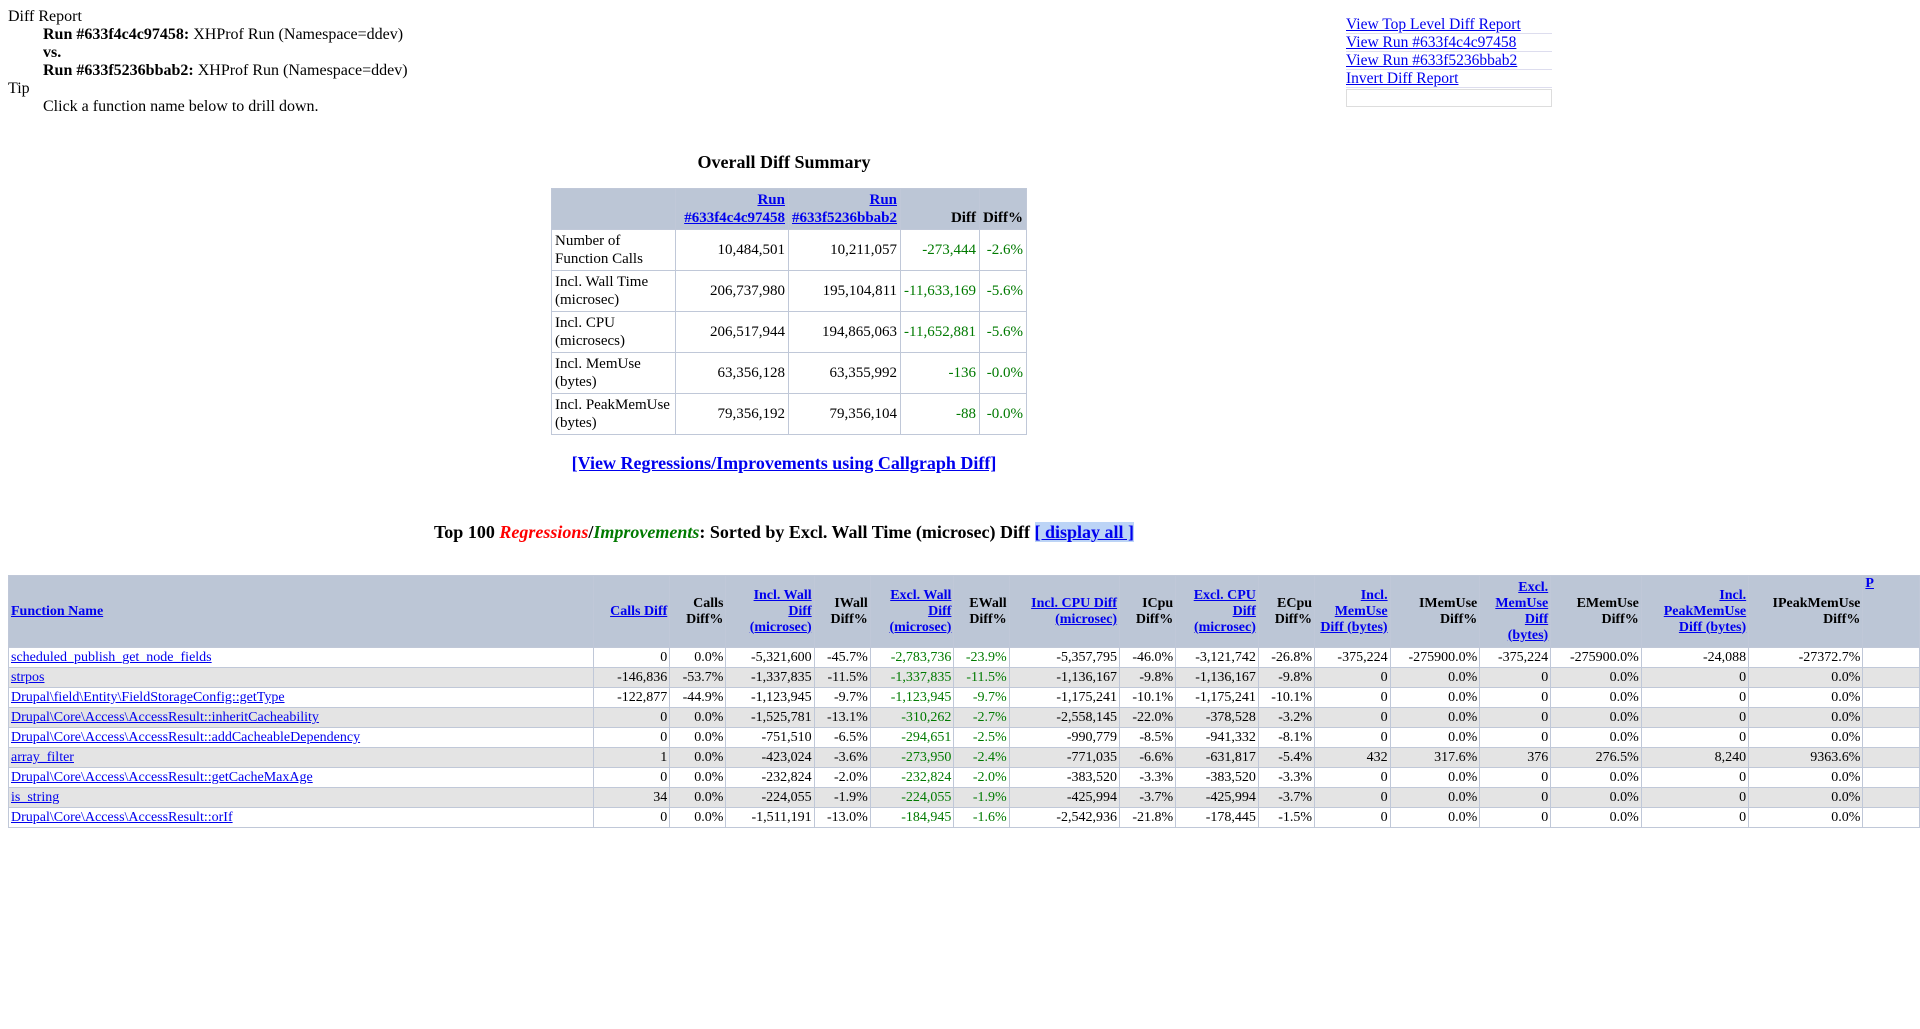 This screenshot has height=1029, width=1920. I want to click on summary-diff-header: Diff, so click(940, 209).